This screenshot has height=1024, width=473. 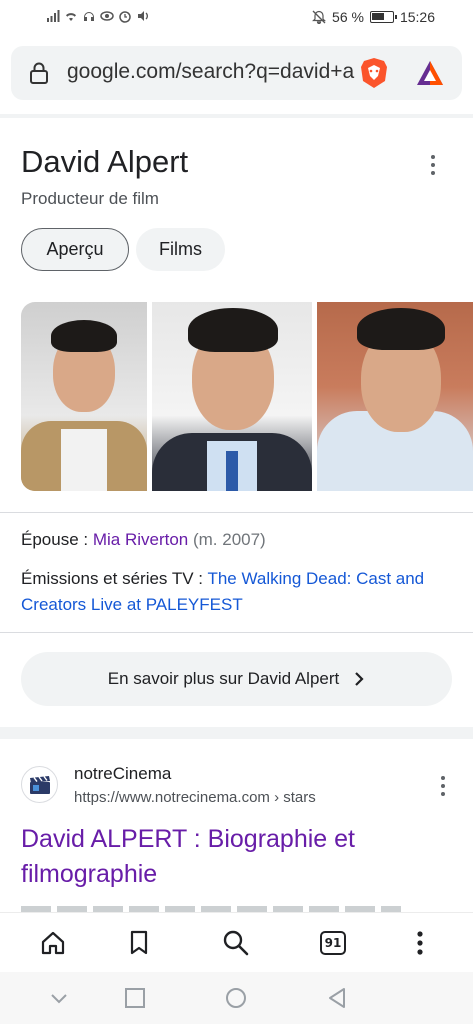 I want to click on search-icon, so click(x=236, y=943).